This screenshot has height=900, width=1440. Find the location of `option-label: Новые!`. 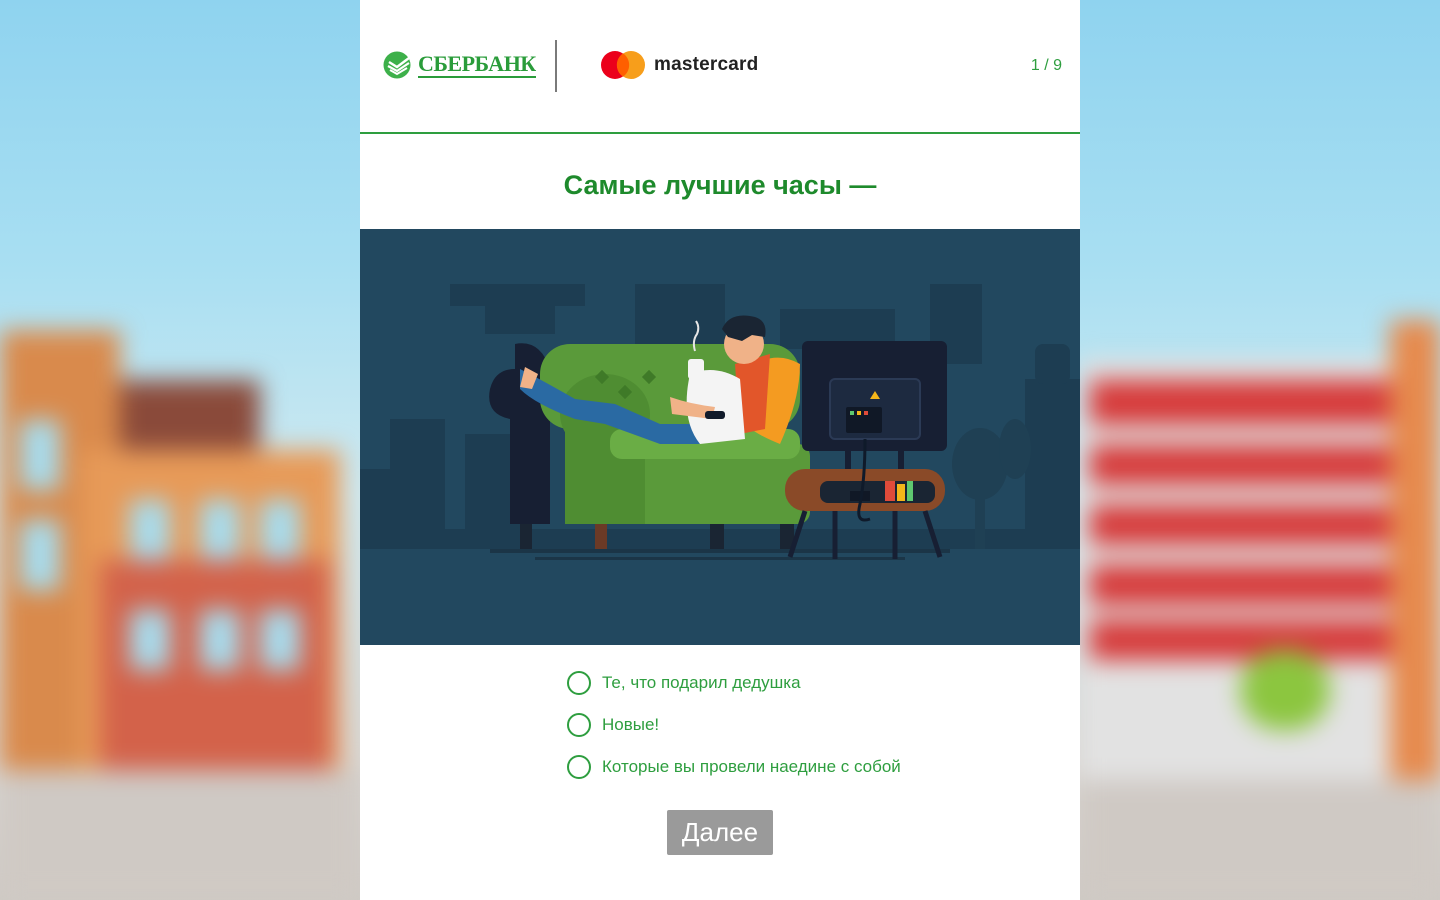

option-label: Новые! is located at coordinates (631, 724).